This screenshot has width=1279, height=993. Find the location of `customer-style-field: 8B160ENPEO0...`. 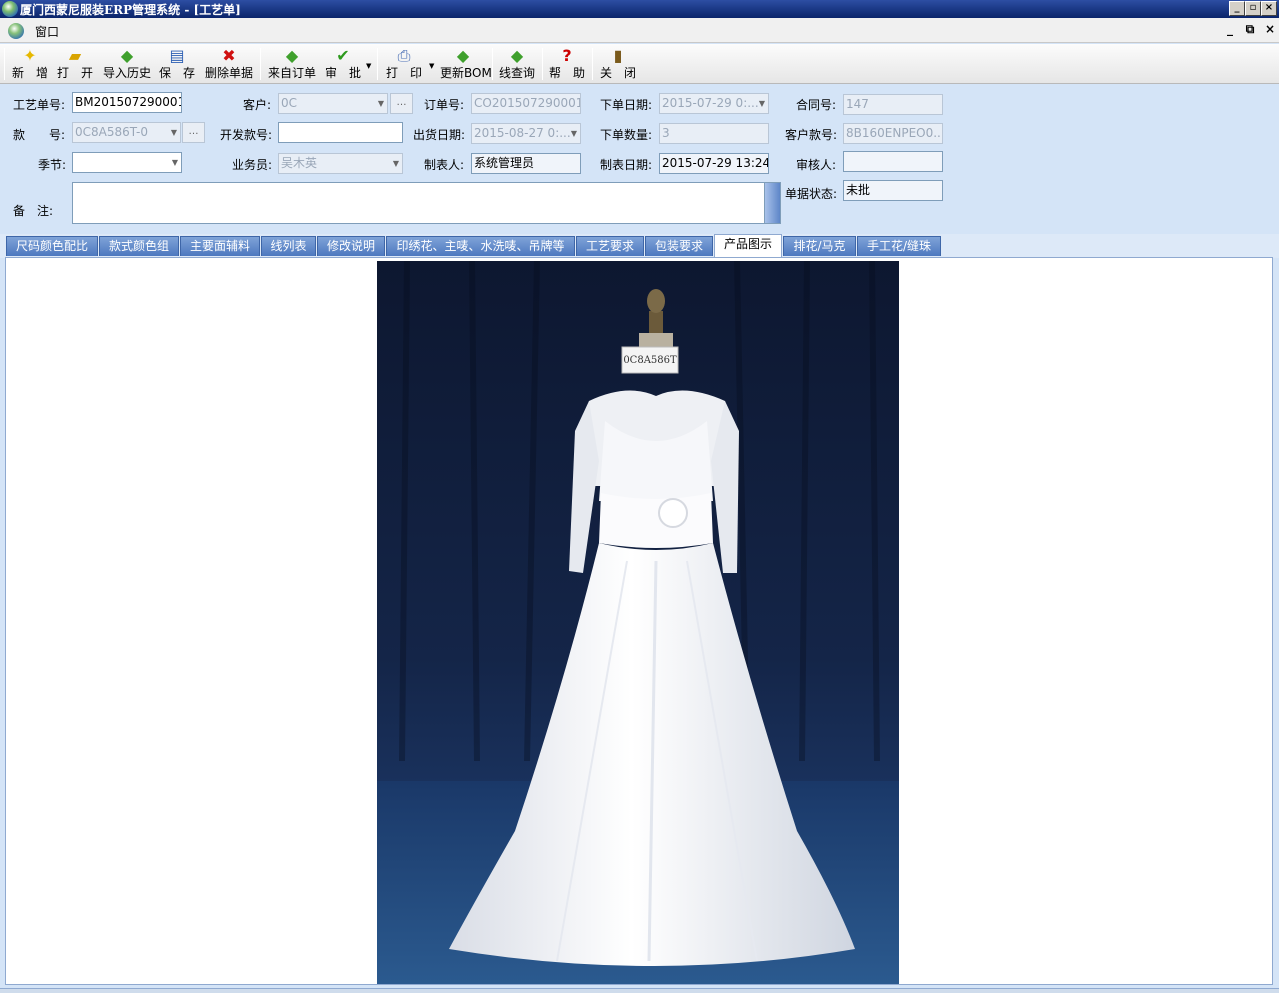

customer-style-field: 8B160ENPEO0... is located at coordinates (893, 133).